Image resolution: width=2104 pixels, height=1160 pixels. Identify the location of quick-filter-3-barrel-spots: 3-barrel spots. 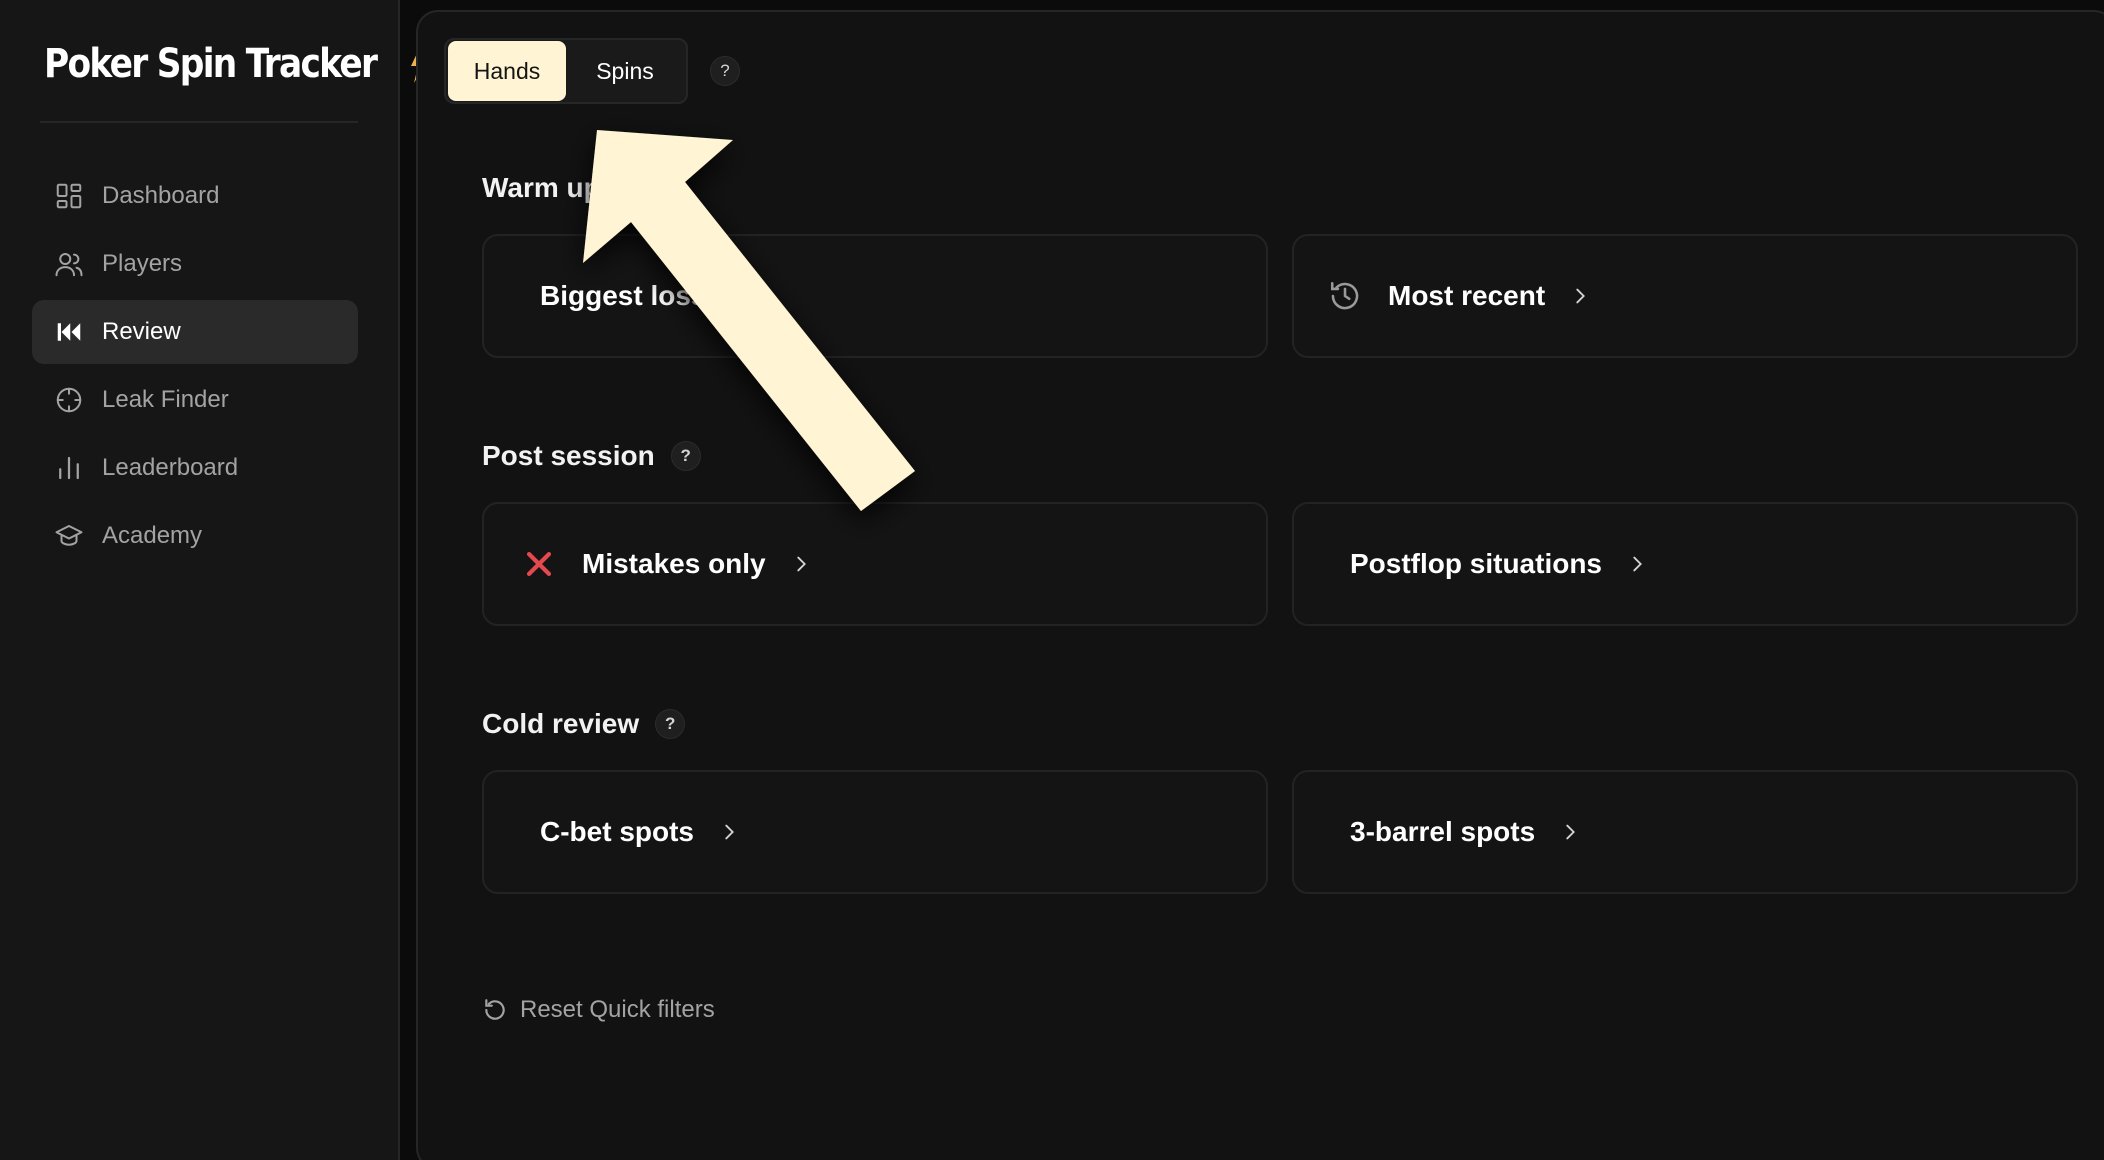
(1685, 832).